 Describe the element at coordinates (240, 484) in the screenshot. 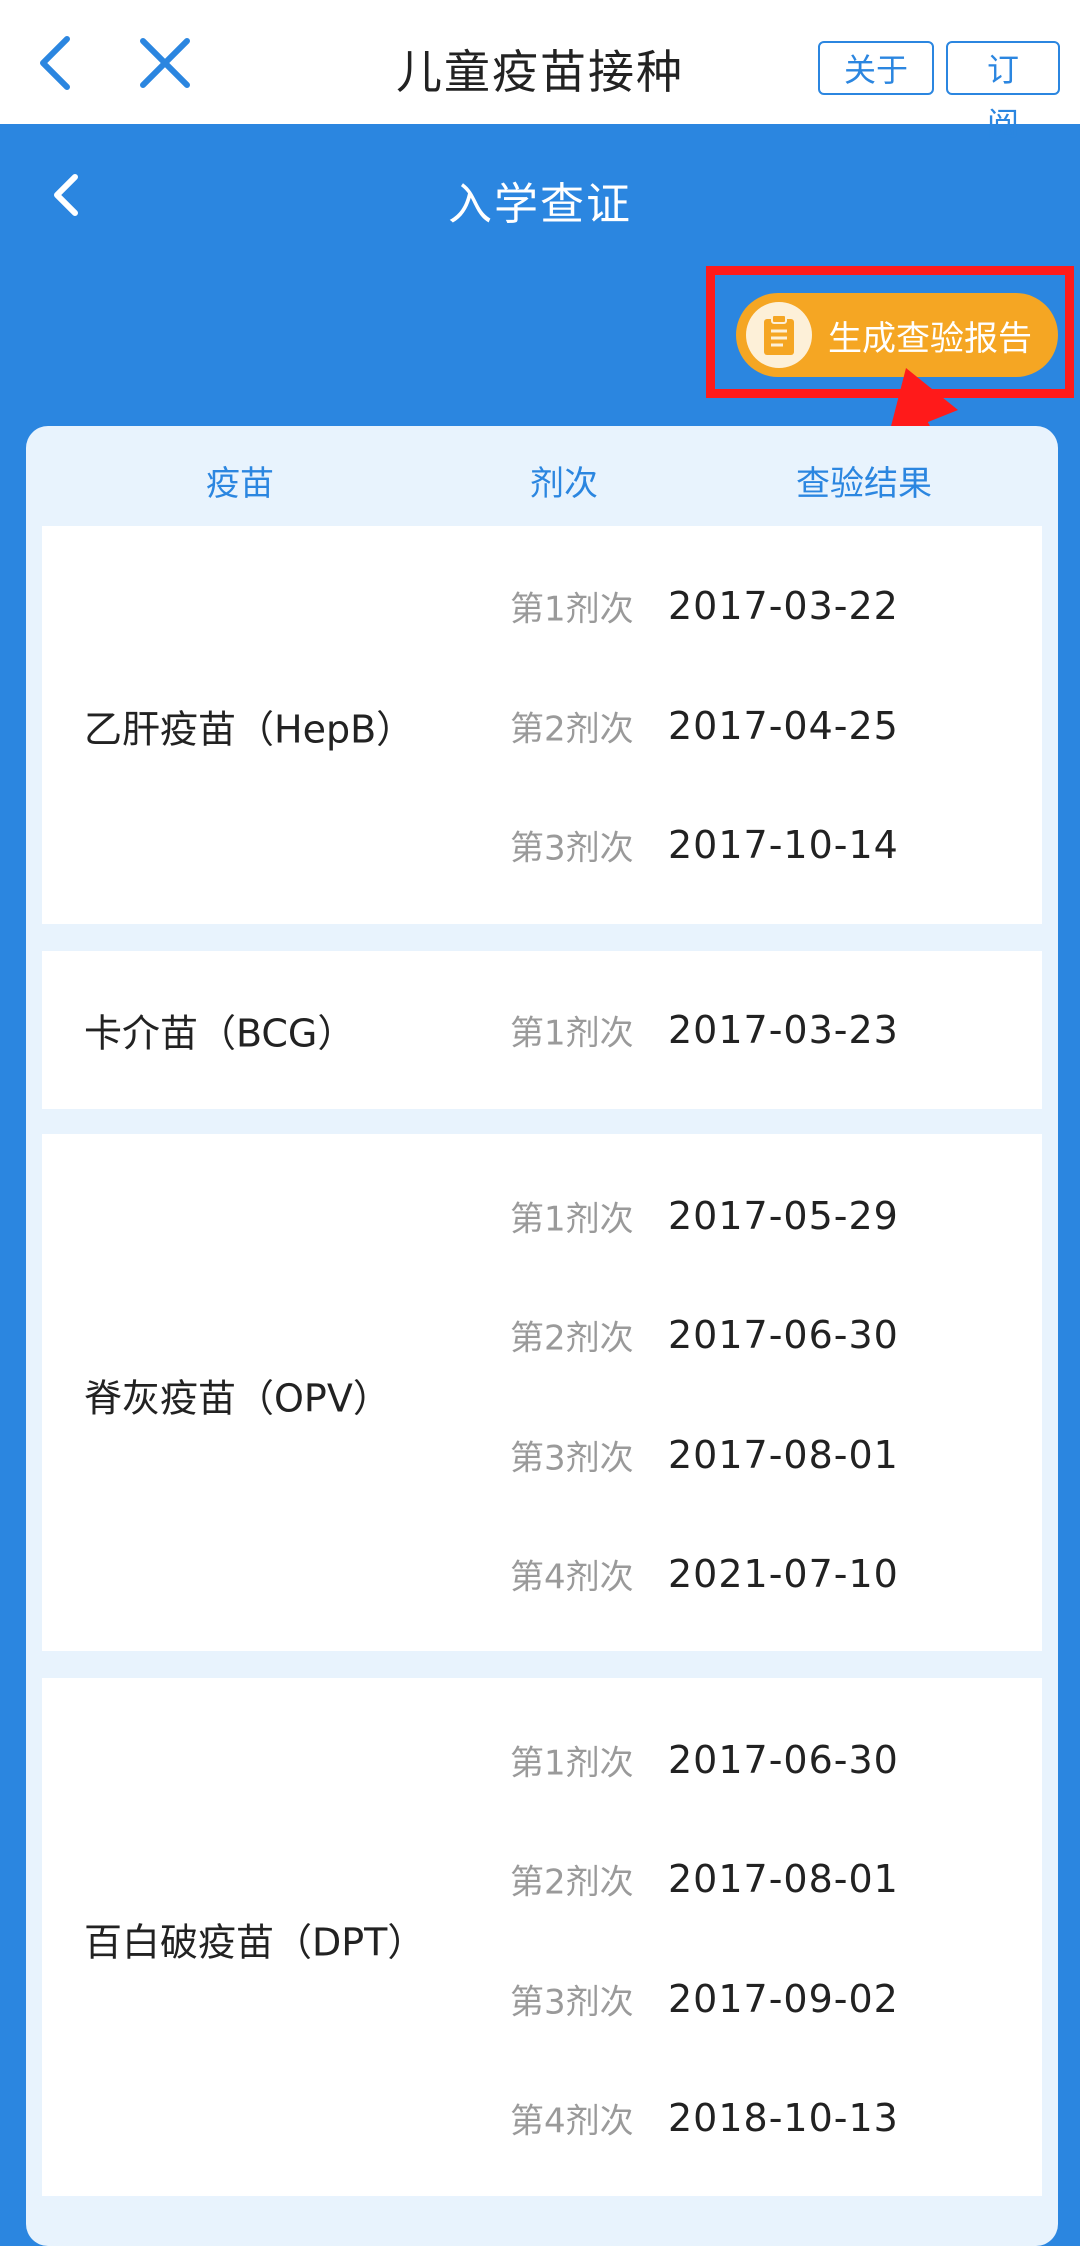

I see `column-header-vaccine: 疫苗` at that location.